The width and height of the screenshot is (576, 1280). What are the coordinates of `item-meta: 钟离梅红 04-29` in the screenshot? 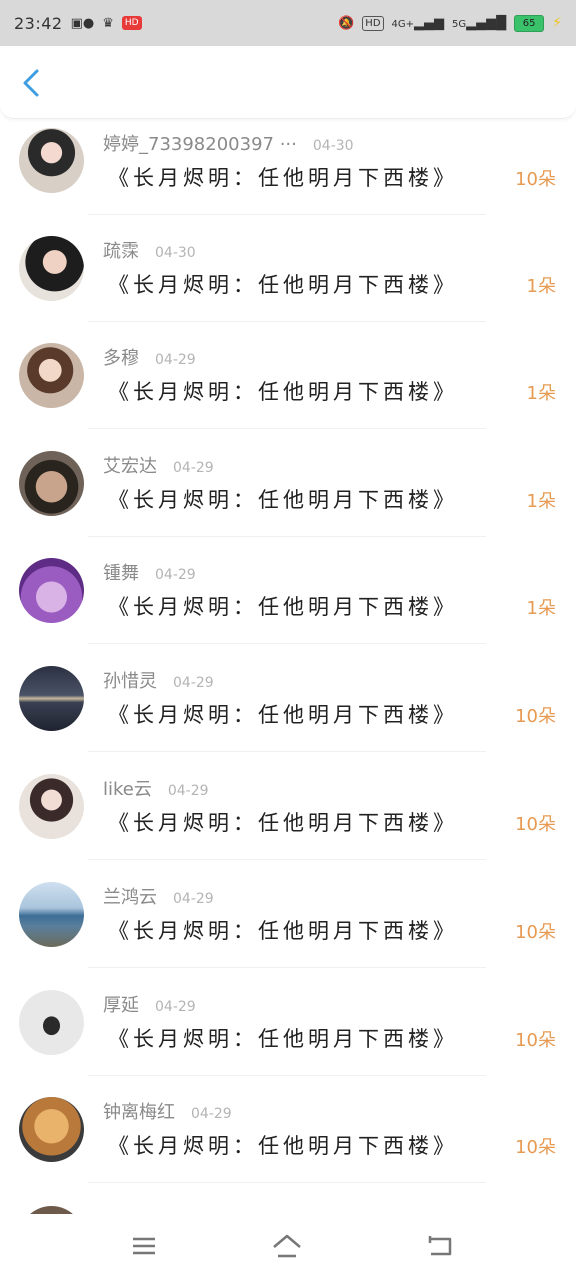 It's located at (167, 1111).